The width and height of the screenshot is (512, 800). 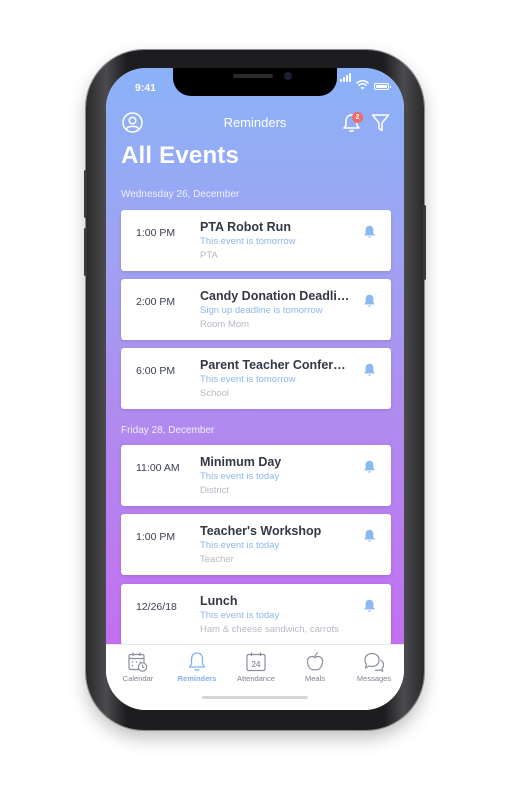 I want to click on chat-bubbles-icon, so click(x=374, y=662).